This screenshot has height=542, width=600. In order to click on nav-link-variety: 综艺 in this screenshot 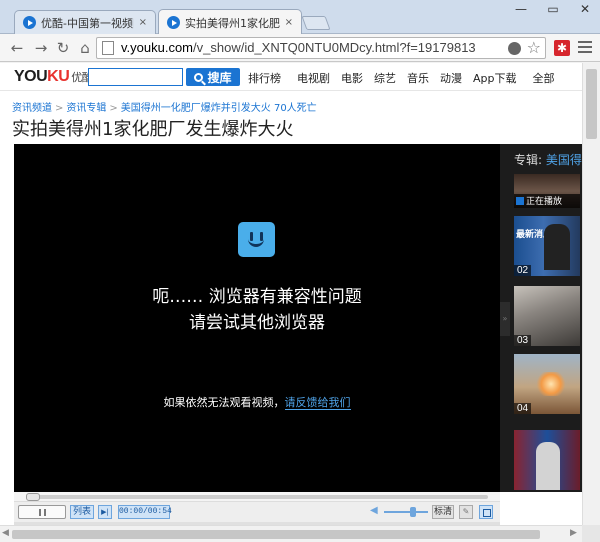, I will do `click(385, 78)`.